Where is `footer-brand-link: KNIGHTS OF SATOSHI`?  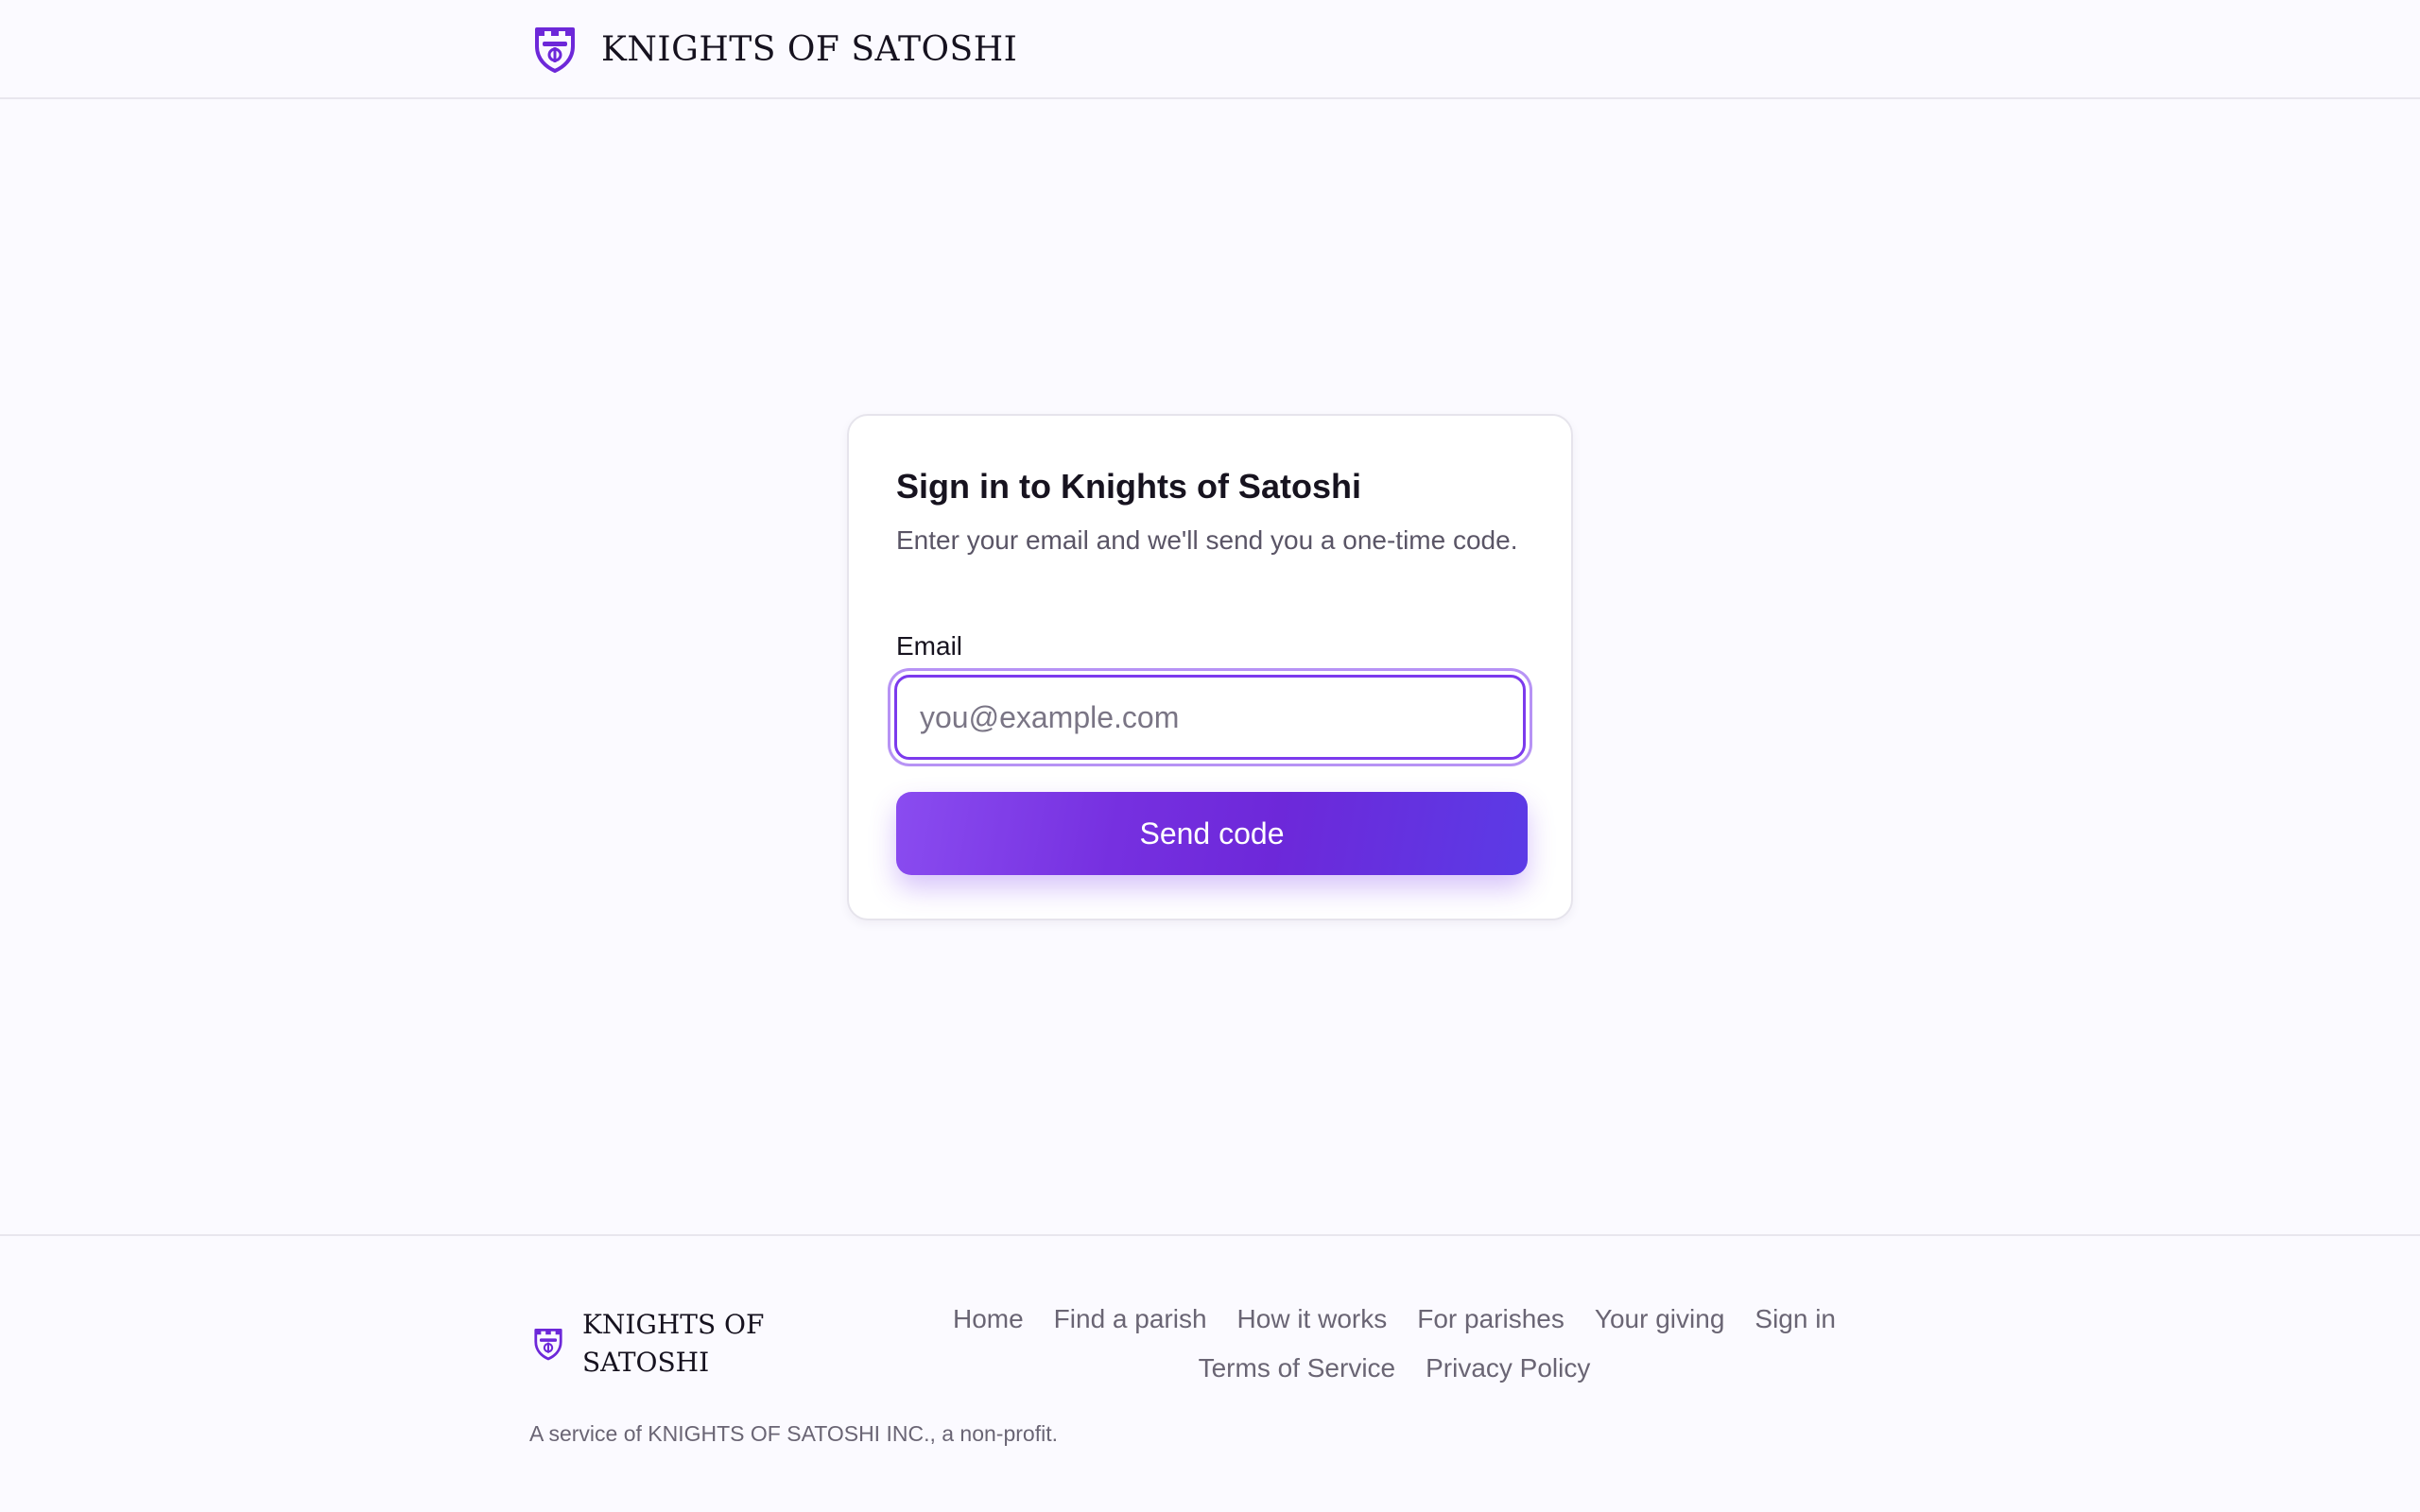 footer-brand-link: KNIGHTS OF SATOSHI is located at coordinates (671, 1344).